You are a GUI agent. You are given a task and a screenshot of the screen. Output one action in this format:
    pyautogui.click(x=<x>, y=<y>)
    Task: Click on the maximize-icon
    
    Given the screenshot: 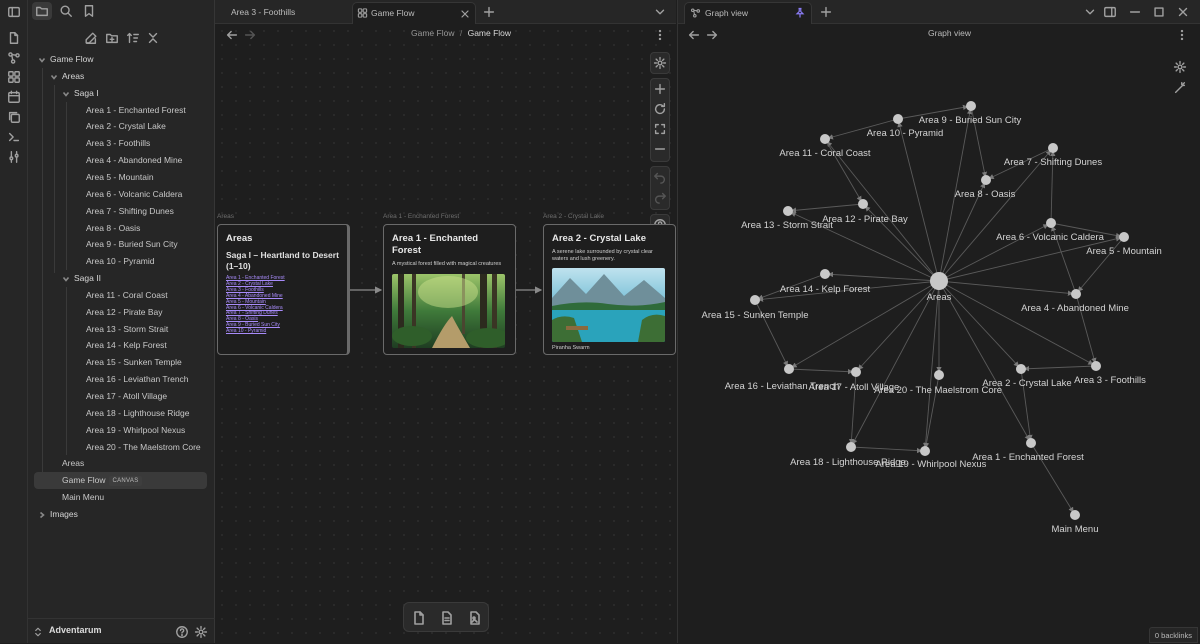 What is the action you would take?
    pyautogui.click(x=1159, y=12)
    